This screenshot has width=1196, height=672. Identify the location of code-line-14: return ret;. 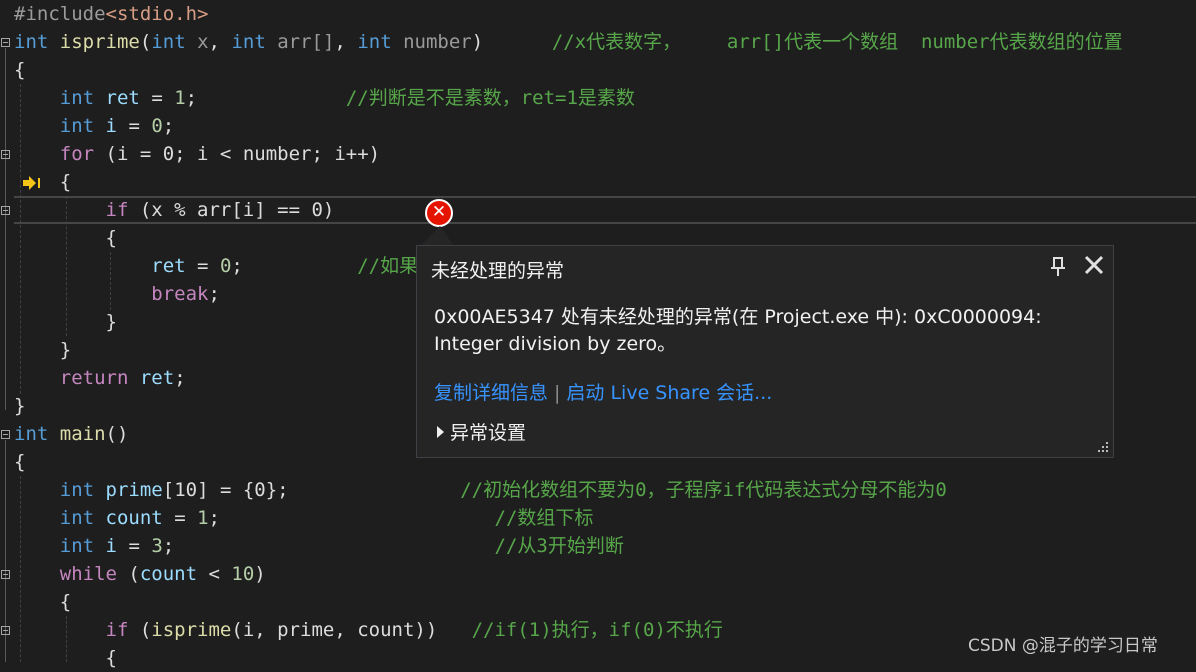
(122, 378).